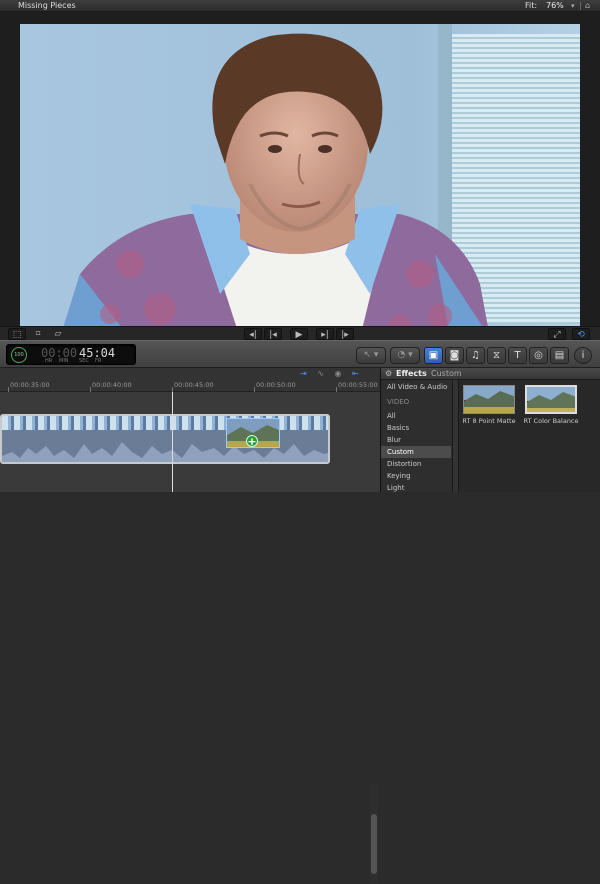 The width and height of the screenshot is (600, 884). I want to click on playhead, so click(172, 442).